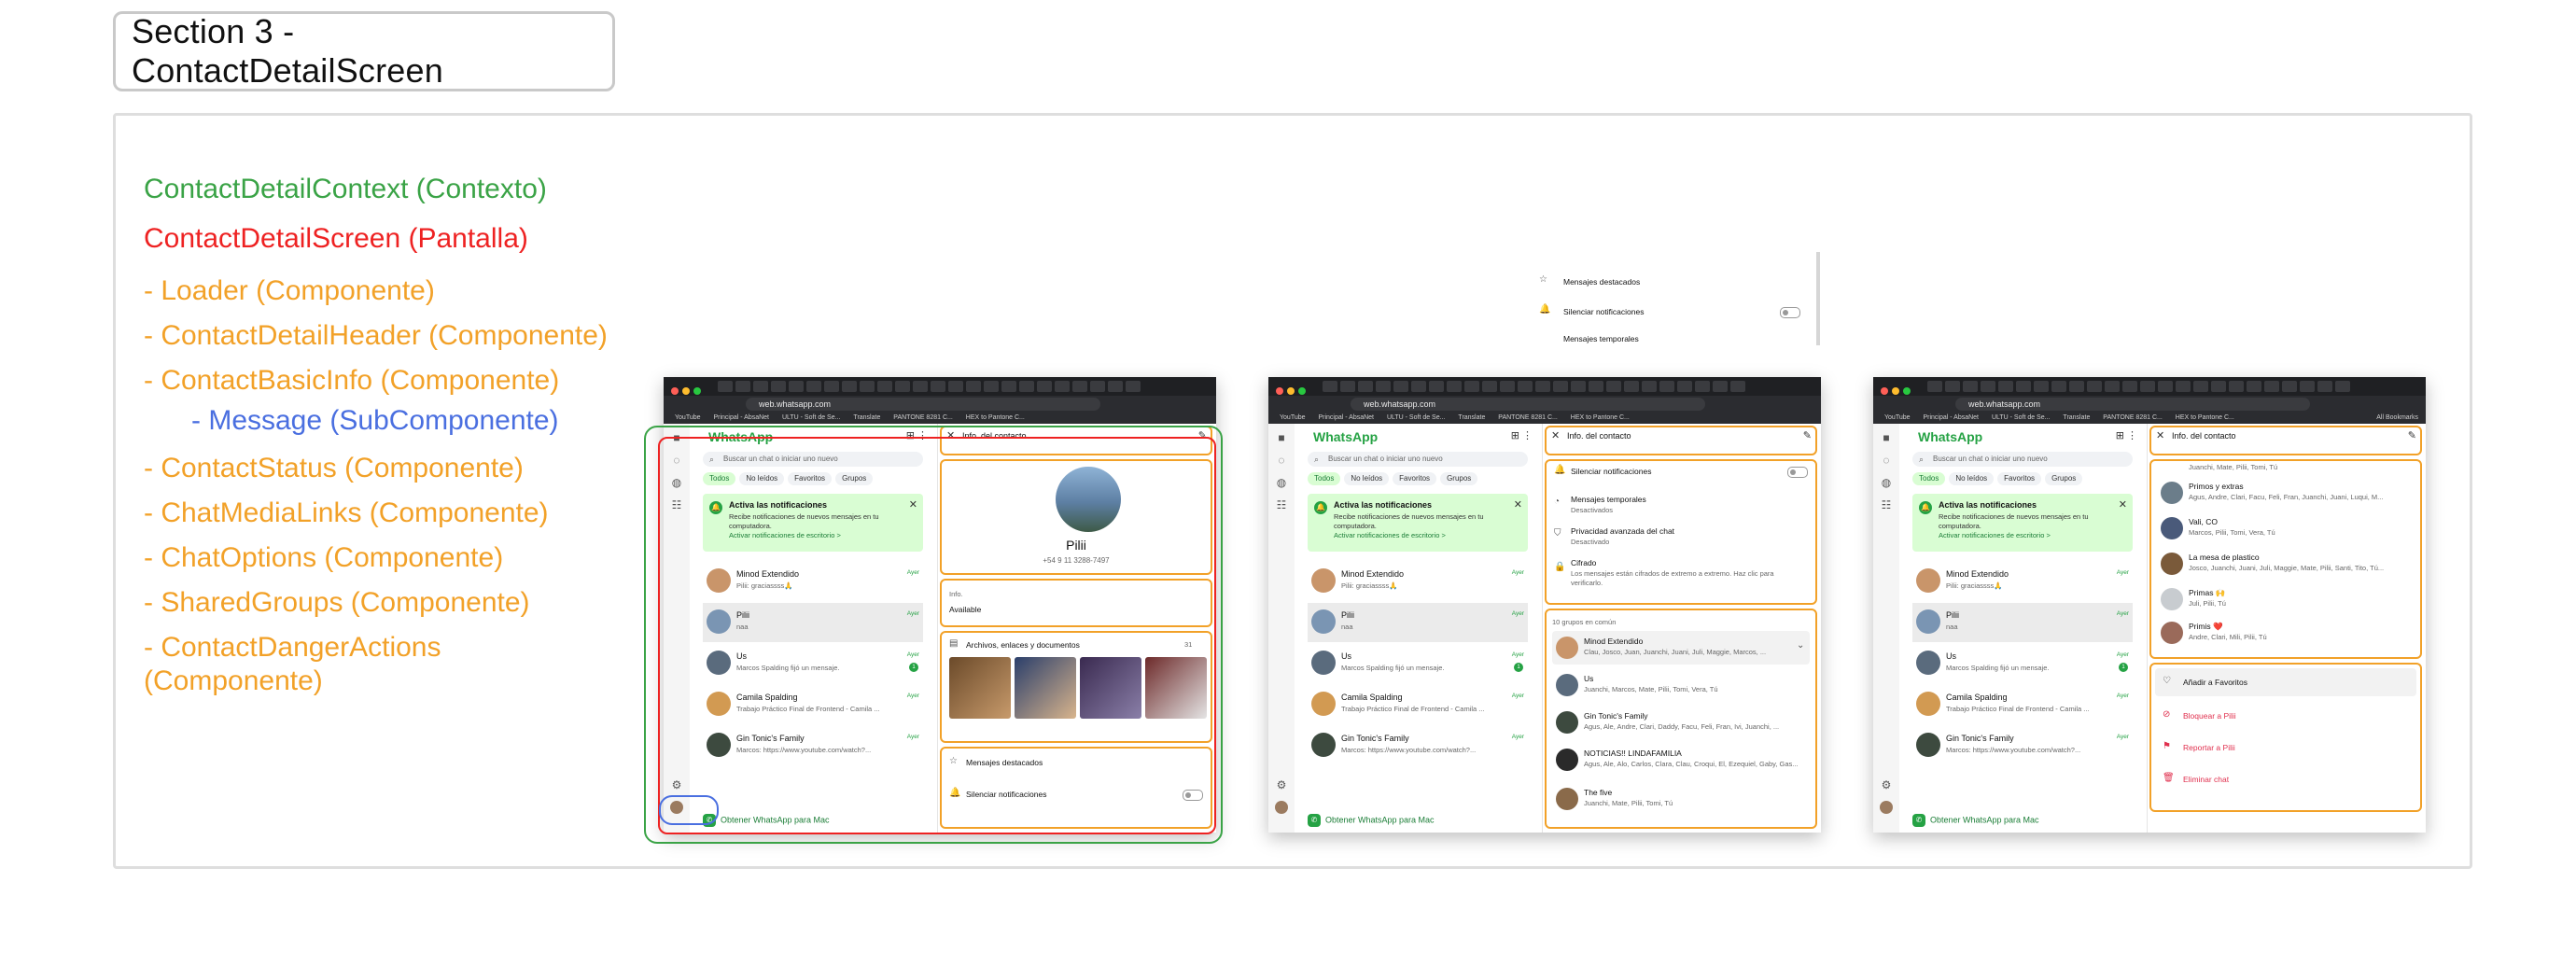  Describe the element at coordinates (2228, 637) in the screenshot. I see `group-members: Andre, Clari, Mili, Pilii, Tú` at that location.